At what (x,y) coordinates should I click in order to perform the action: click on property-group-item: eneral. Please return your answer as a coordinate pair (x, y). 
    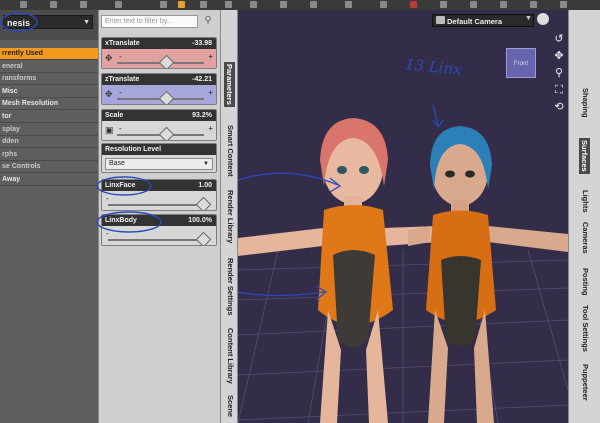
    Looking at the image, I should click on (49, 67).